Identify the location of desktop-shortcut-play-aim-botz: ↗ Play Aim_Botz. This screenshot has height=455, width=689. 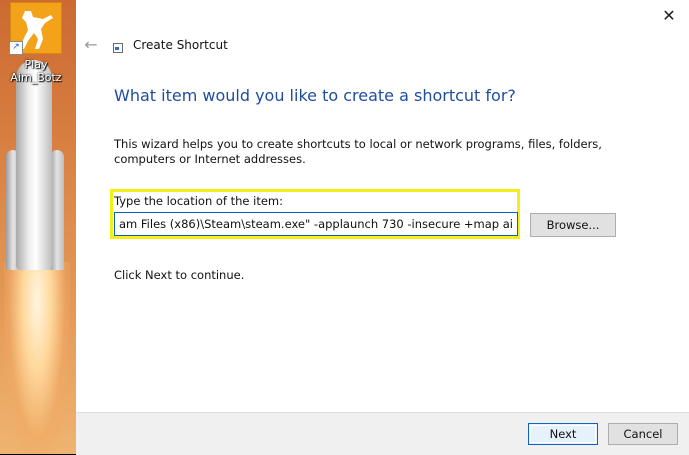
(36, 43).